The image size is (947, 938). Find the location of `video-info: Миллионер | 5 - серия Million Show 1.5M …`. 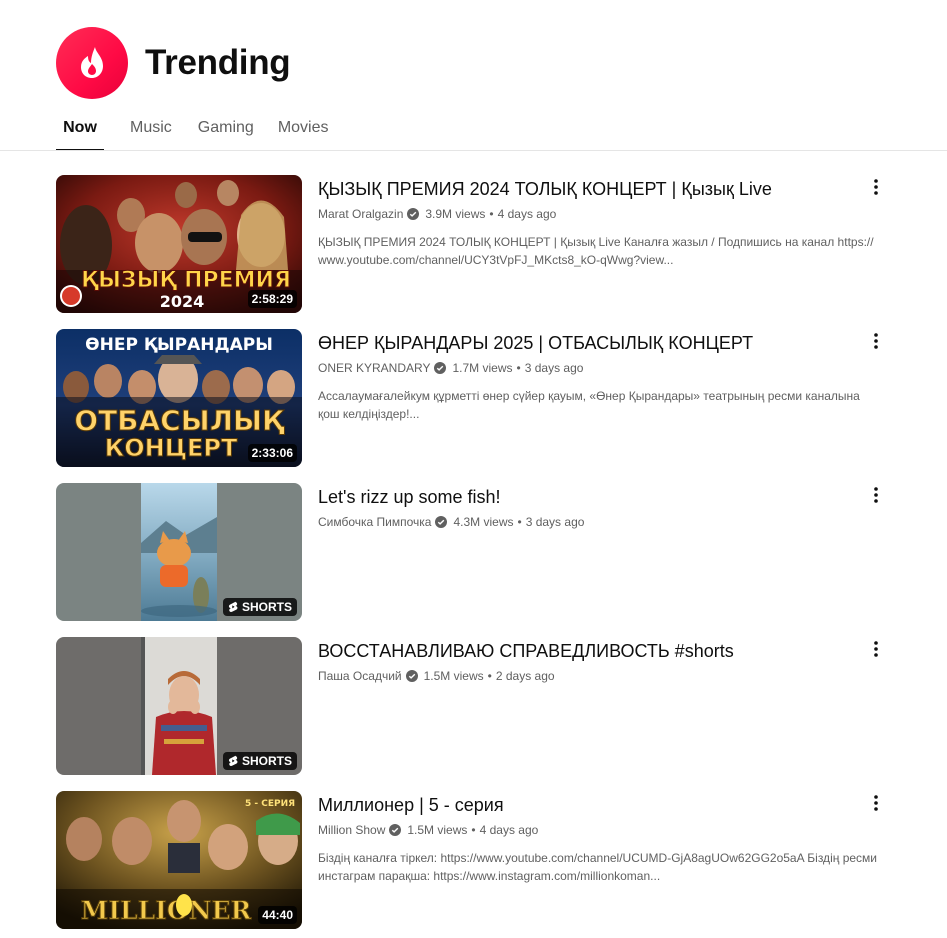

video-info: Миллионер | 5 - серия Million Show 1.5M … is located at coordinates (603, 838).